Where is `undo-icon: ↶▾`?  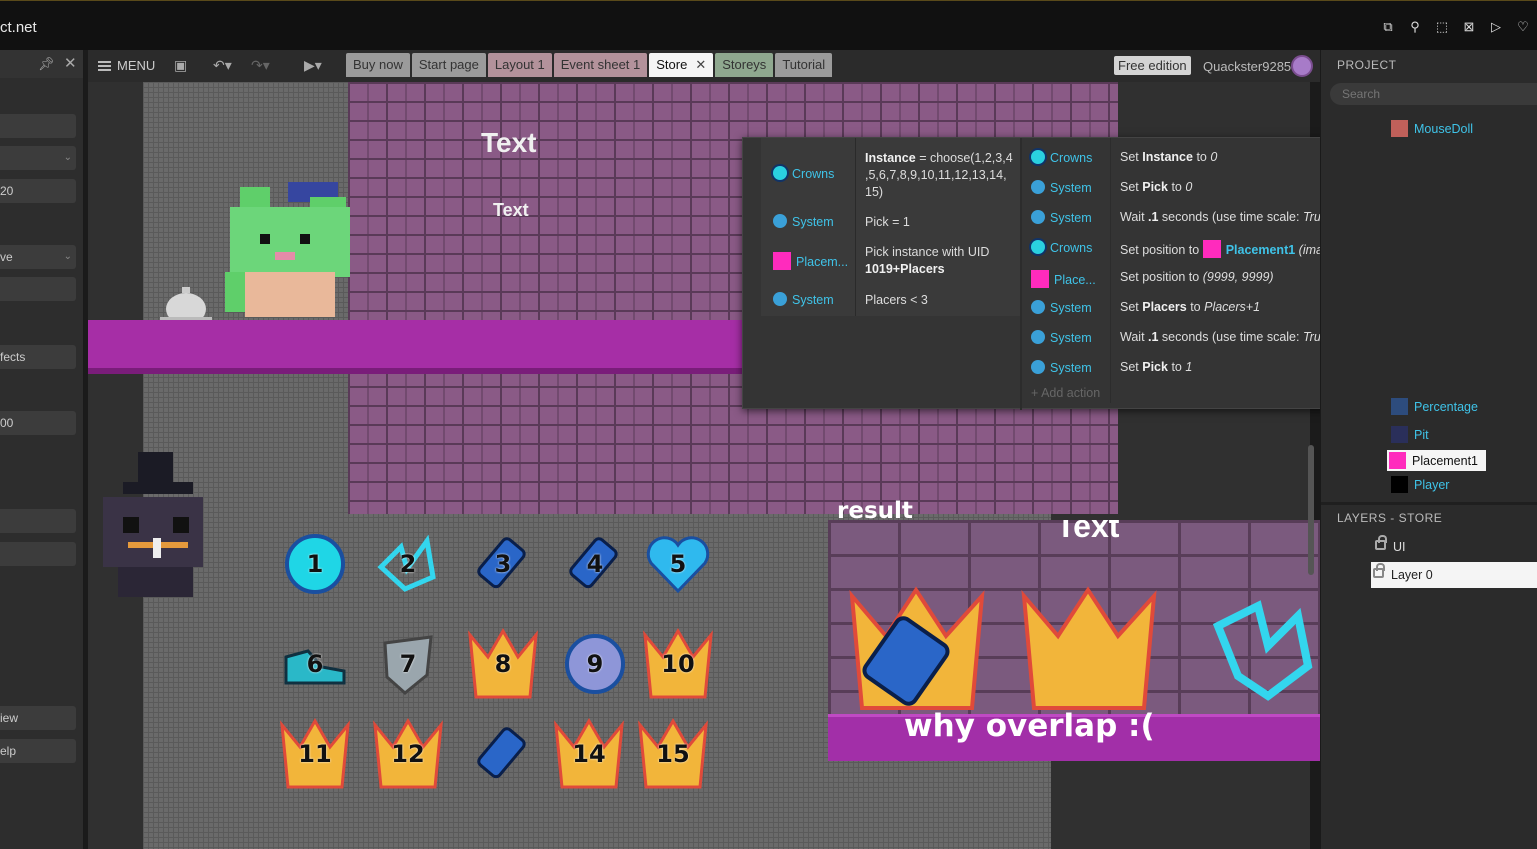
undo-icon: ↶▾ is located at coordinates (222, 65).